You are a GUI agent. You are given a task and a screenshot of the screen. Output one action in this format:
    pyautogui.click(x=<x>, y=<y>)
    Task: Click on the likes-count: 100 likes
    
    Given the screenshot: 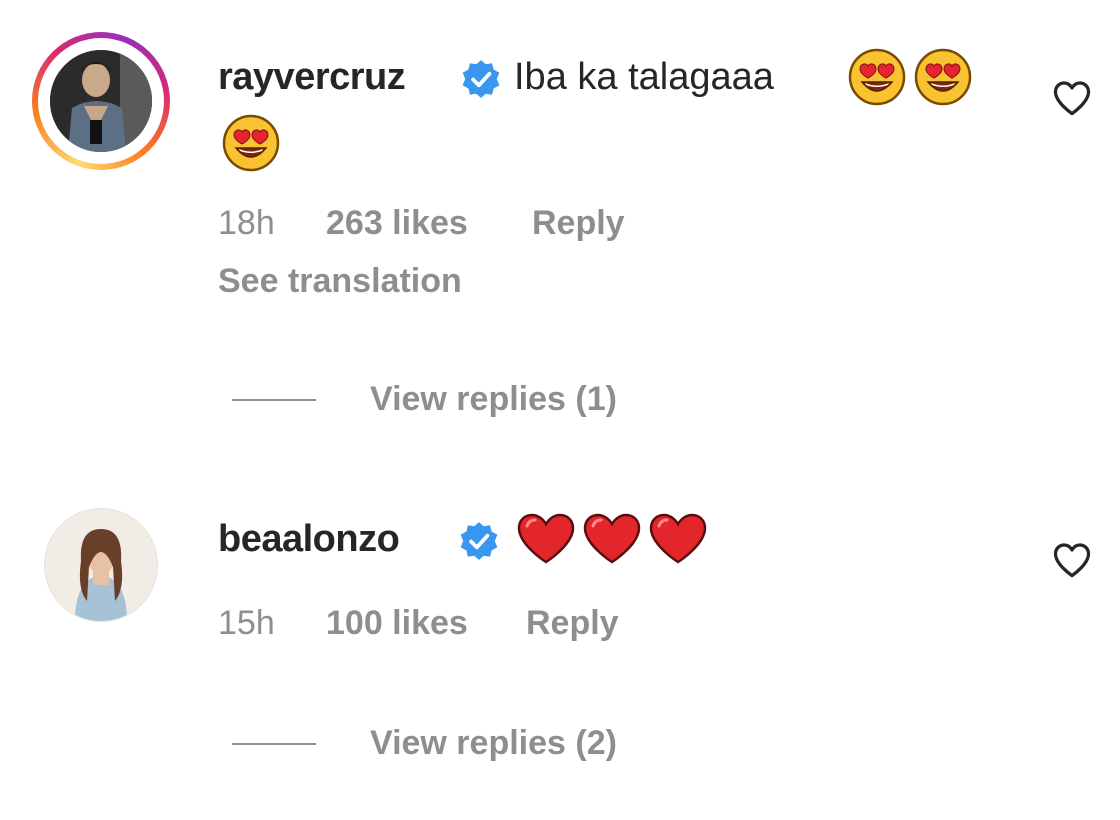 What is the action you would take?
    pyautogui.click(x=397, y=623)
    